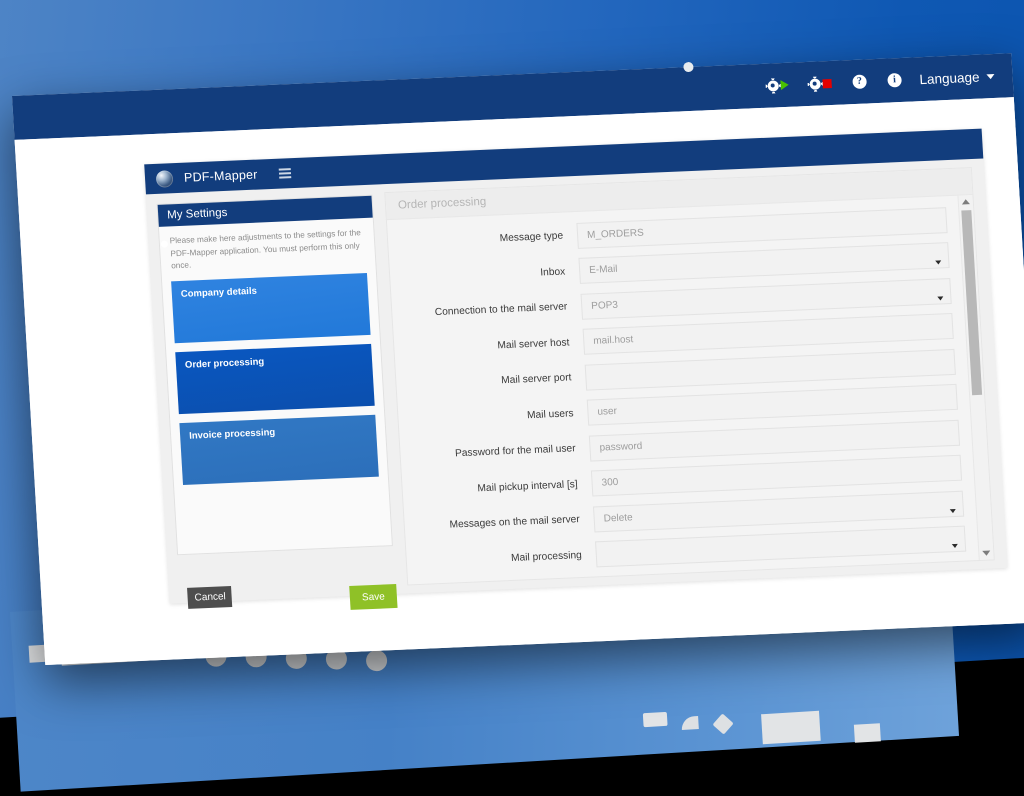  What do you see at coordinates (655, 719) in the screenshot?
I see `decor-rect` at bounding box center [655, 719].